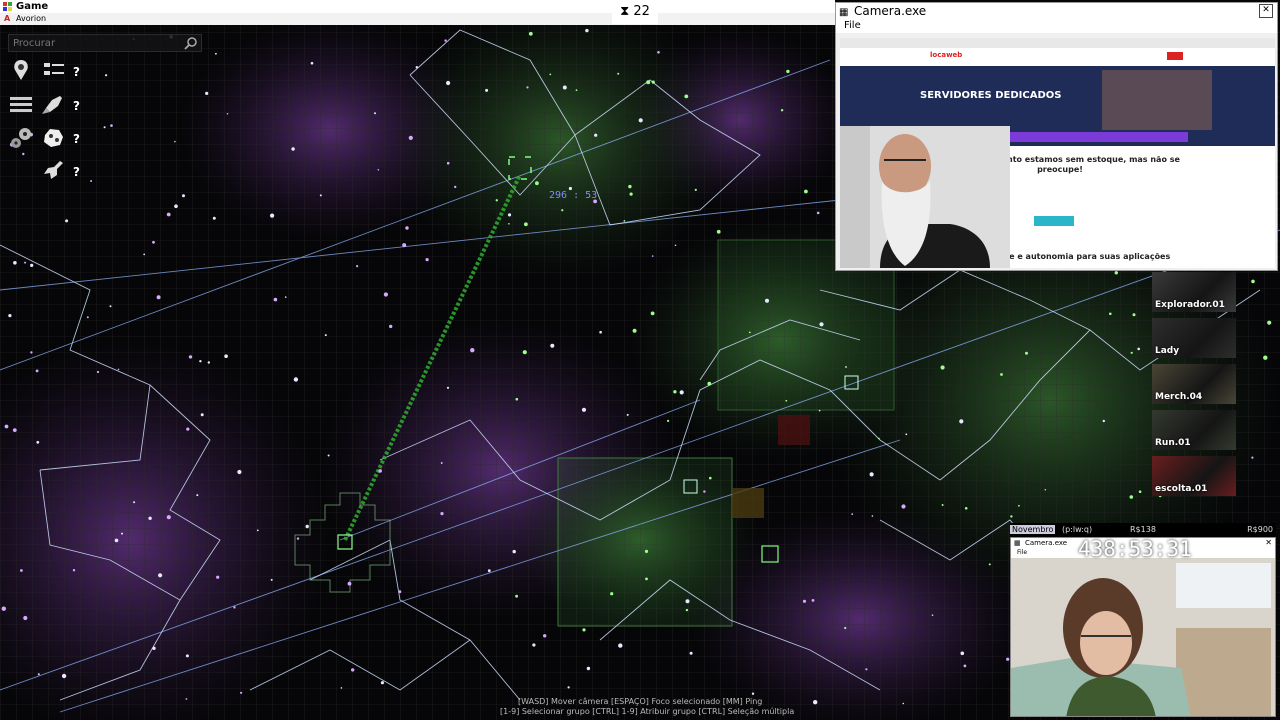 This screenshot has width=1280, height=720. Describe the element at coordinates (105, 43) in the screenshot. I see `search-input: Procurar` at that location.